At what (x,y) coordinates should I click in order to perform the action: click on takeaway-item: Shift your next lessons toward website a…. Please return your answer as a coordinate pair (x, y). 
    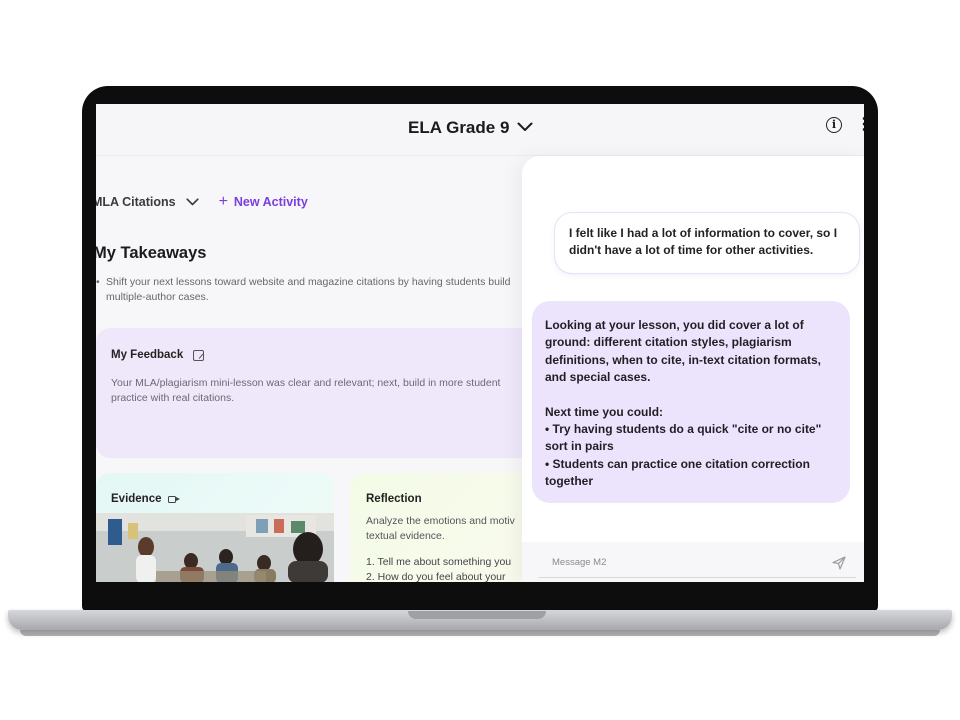
    Looking at the image, I should click on (308, 289).